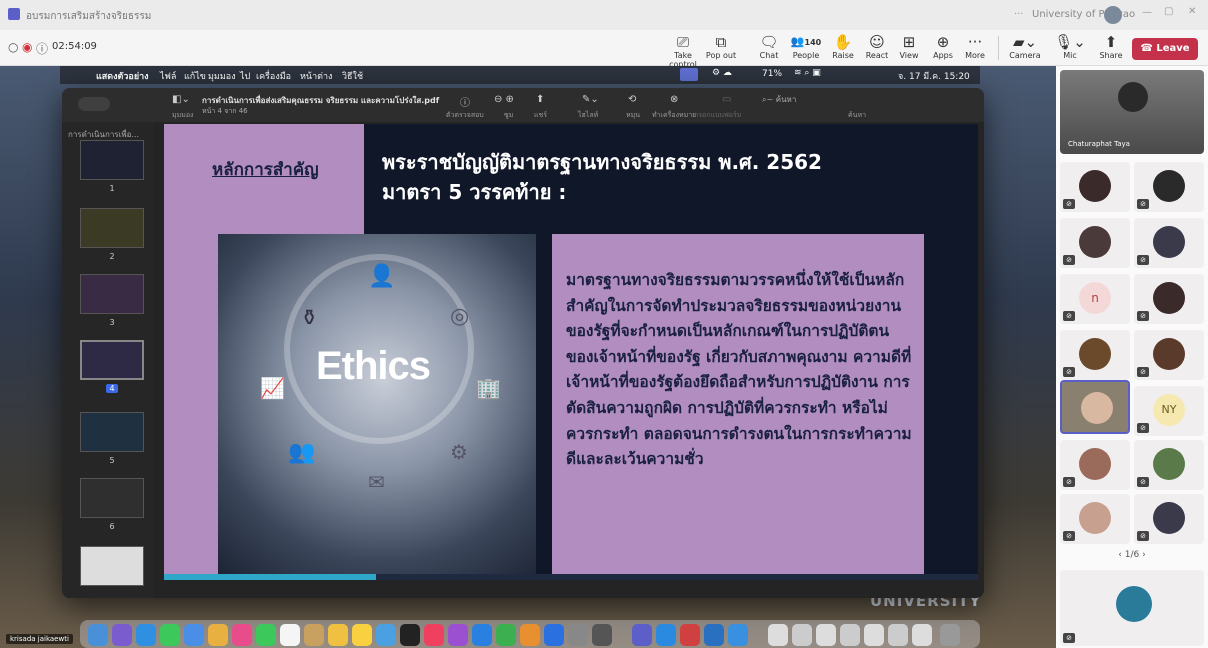  I want to click on sidebar-toggle-icon: ◧⌄, so click(181, 99).